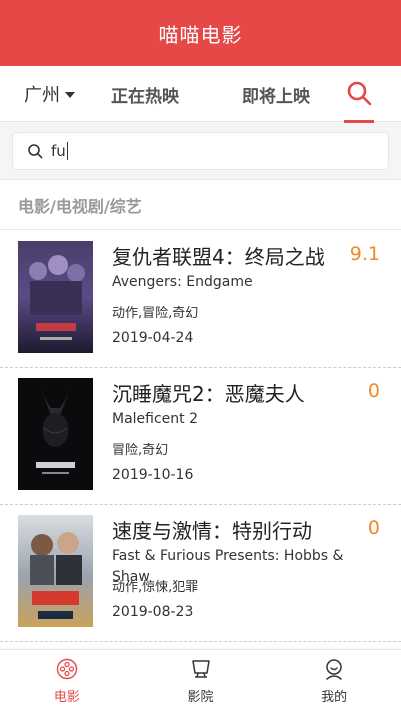  I want to click on section-title: 电影/电视剧/综艺, so click(200, 205).